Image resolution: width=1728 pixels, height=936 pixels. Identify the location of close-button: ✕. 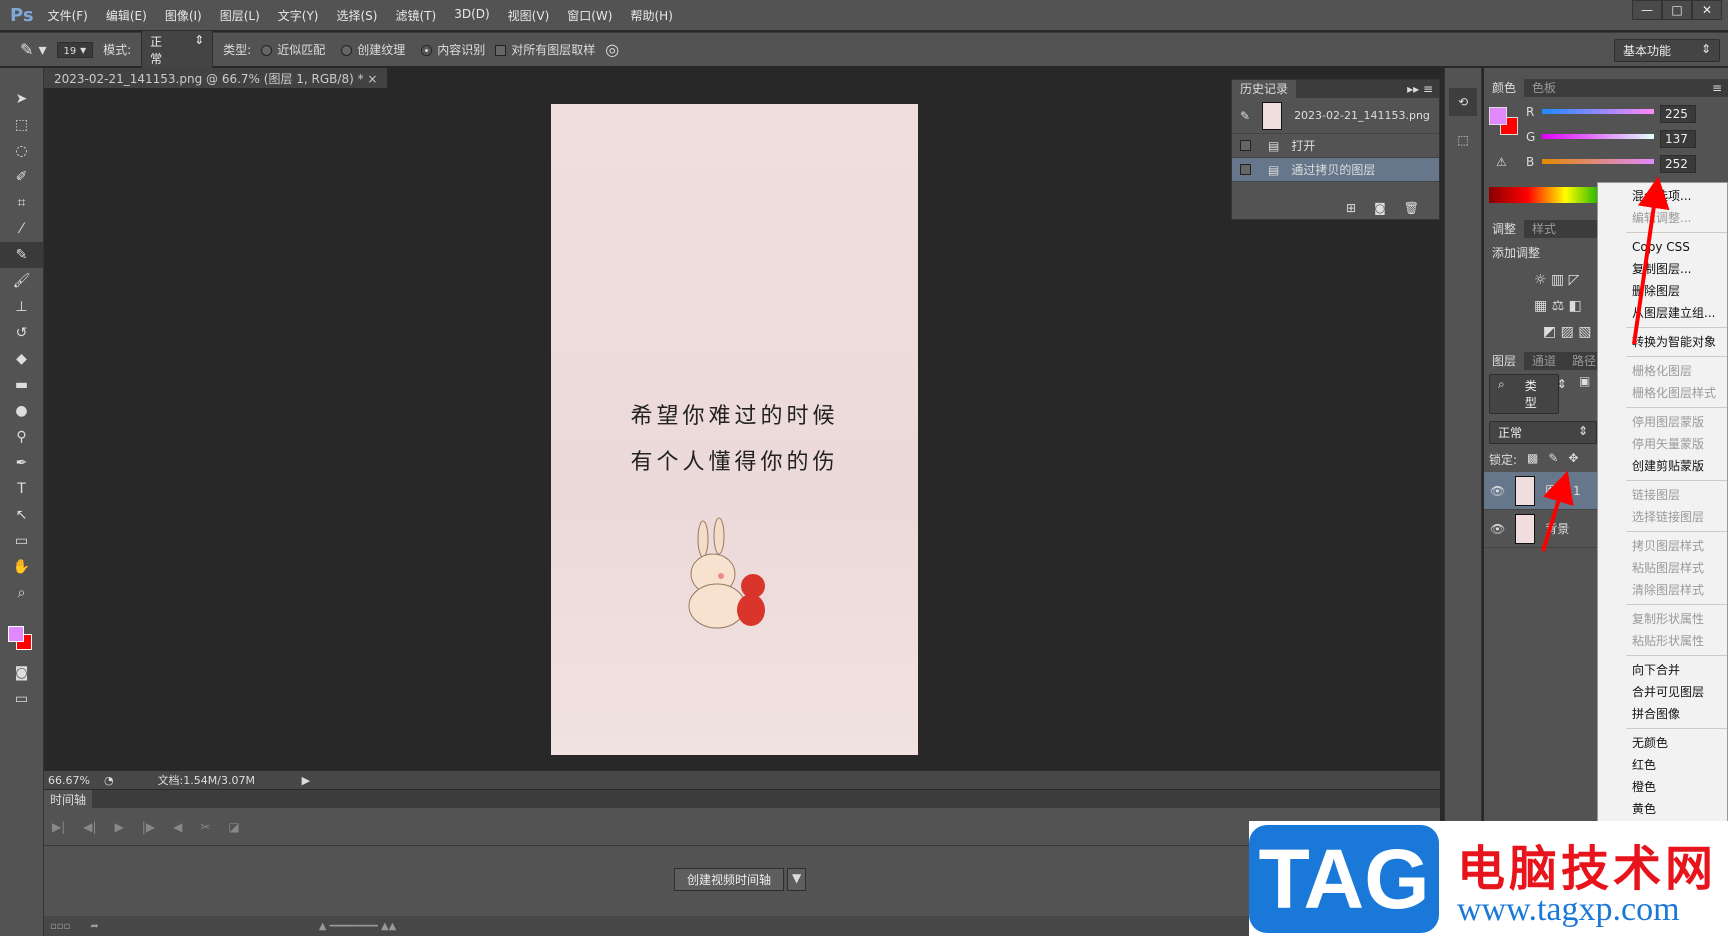
(1707, 10).